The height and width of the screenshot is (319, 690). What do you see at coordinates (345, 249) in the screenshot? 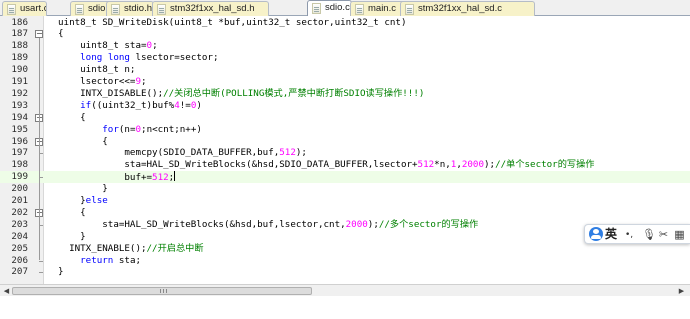
I see `code-line: 205 INTX_ENABLE();//开启总中断` at bounding box center [345, 249].